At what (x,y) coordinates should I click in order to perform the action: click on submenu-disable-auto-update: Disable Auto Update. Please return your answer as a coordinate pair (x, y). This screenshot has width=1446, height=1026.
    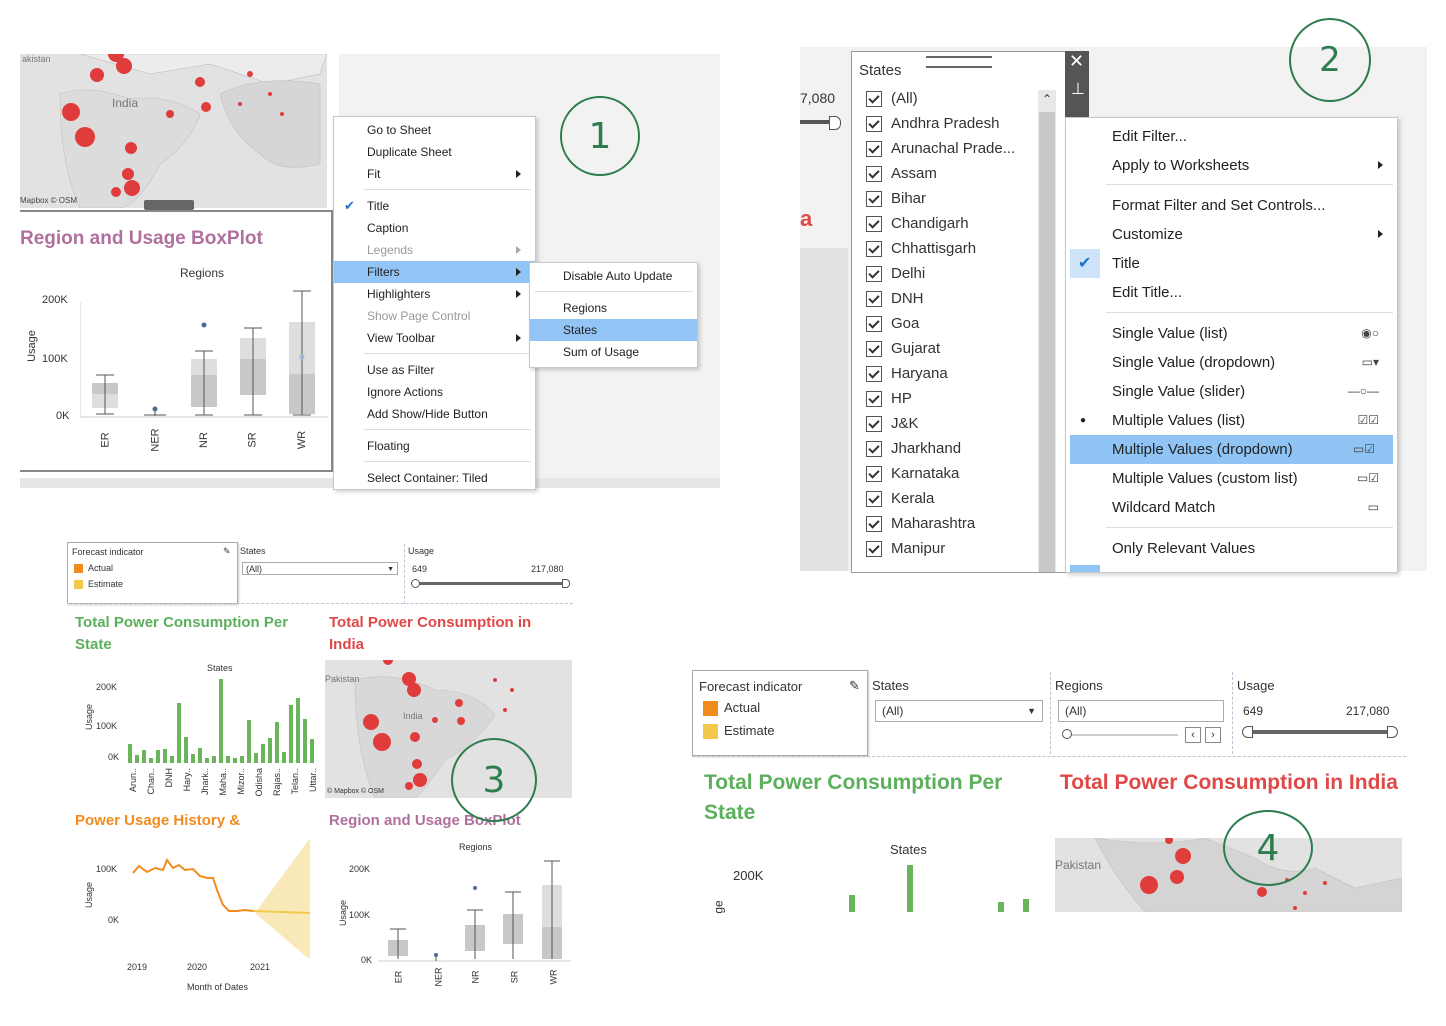
    Looking at the image, I should click on (613, 276).